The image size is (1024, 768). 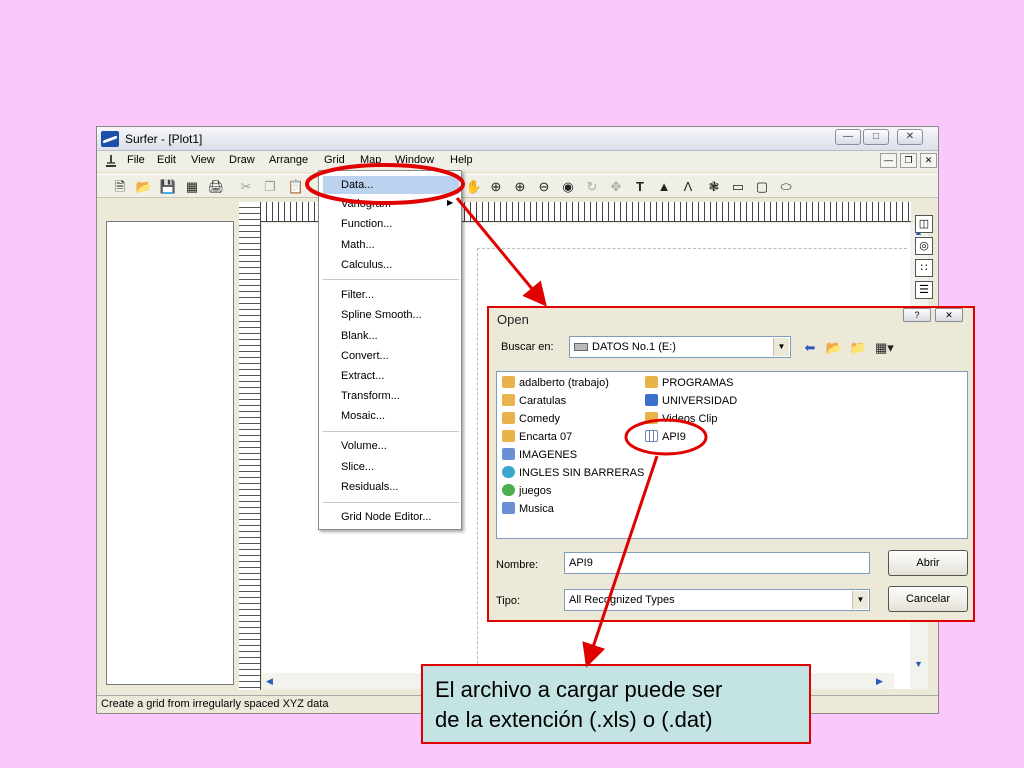 What do you see at coordinates (246, 186) in the screenshot?
I see `cut-icon: ✂` at bounding box center [246, 186].